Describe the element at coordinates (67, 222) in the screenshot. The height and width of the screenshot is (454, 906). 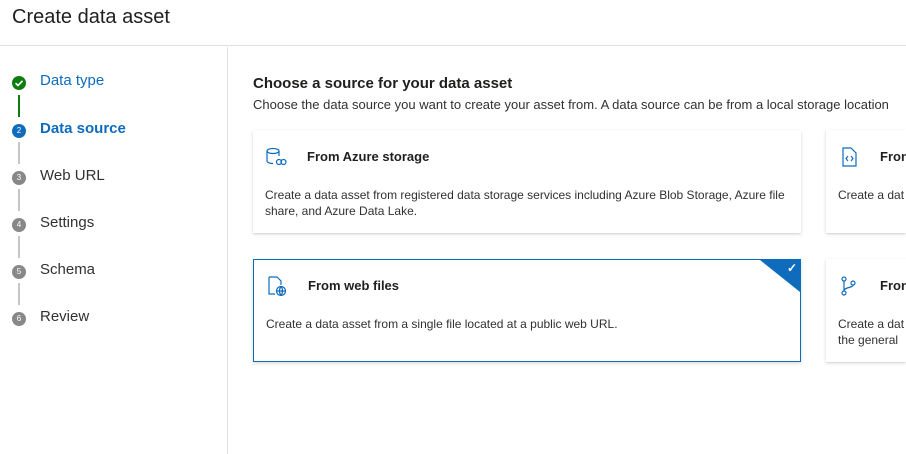
I see `step-label: Settings` at that location.